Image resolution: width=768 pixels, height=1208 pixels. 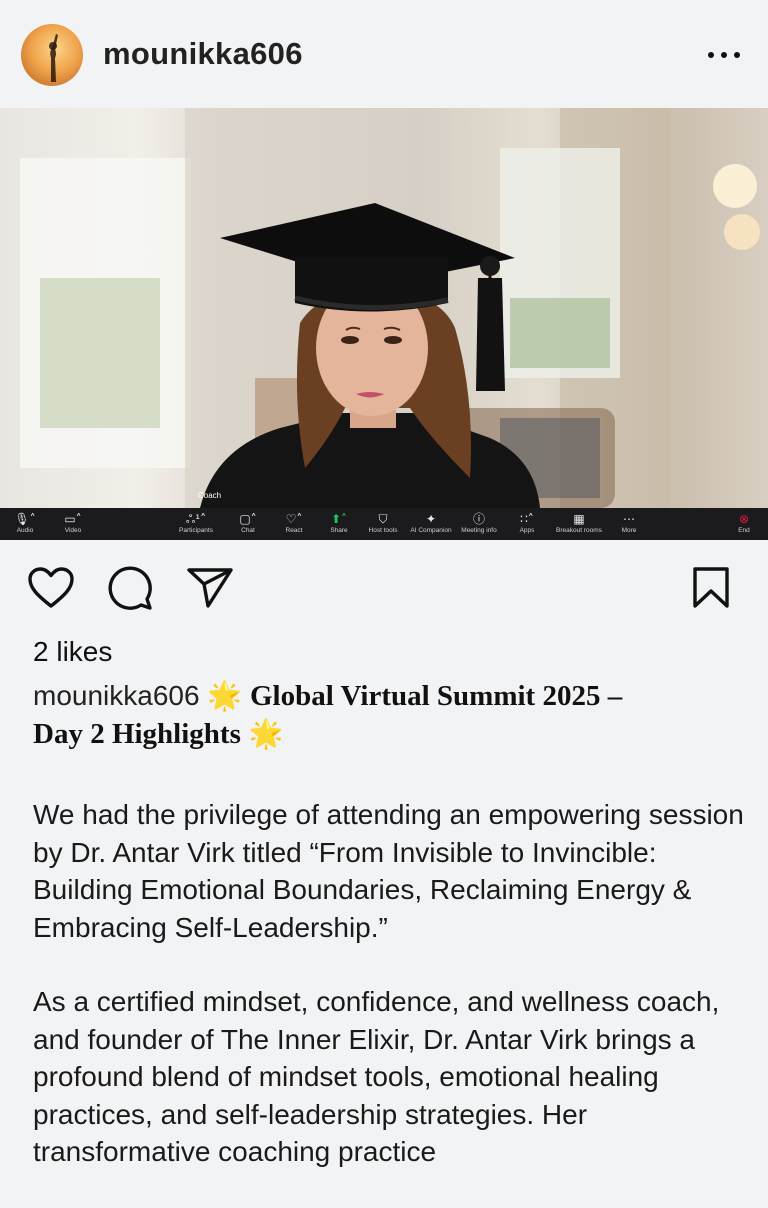 I want to click on info-icon: ⓘ, so click(x=478, y=519).